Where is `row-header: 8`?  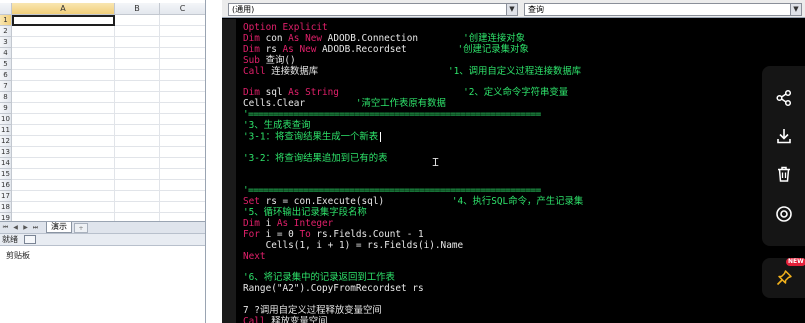 row-header: 8 is located at coordinates (6, 97).